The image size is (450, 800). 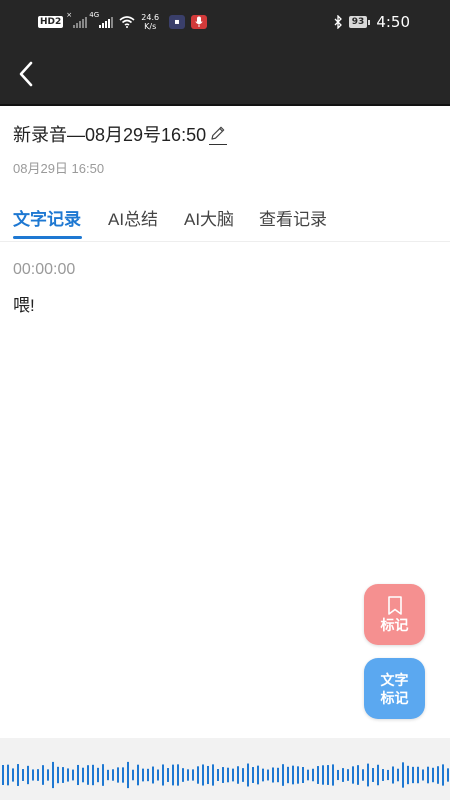 What do you see at coordinates (199, 22) in the screenshot?
I see `microphone-icon` at bounding box center [199, 22].